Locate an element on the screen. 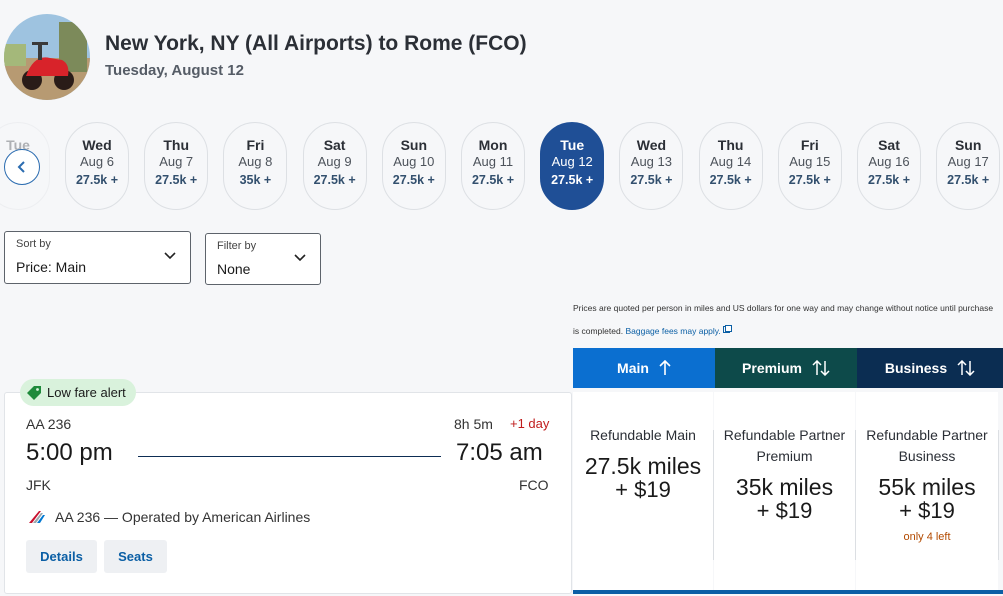 This screenshot has height=596, width=1003. fare-name: Refundable Partner Premium is located at coordinates (784, 445).